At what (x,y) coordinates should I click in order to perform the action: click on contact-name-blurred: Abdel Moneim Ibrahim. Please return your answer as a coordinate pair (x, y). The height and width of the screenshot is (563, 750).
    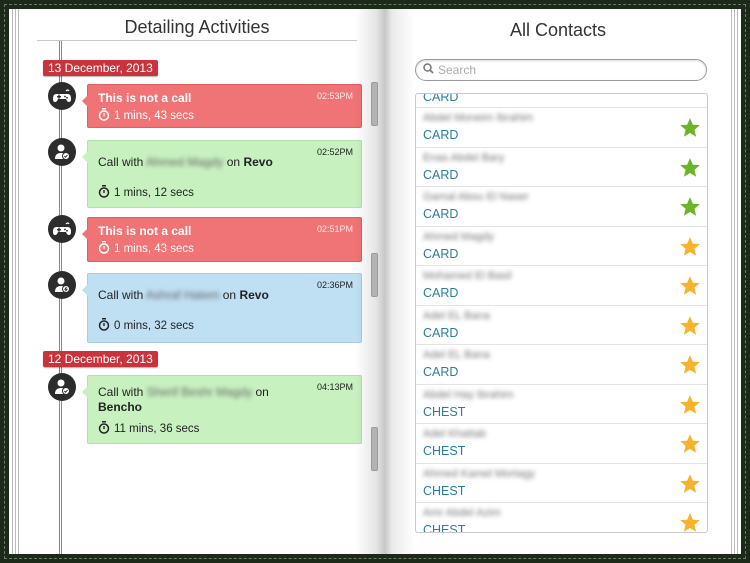
    Looking at the image, I should click on (478, 118).